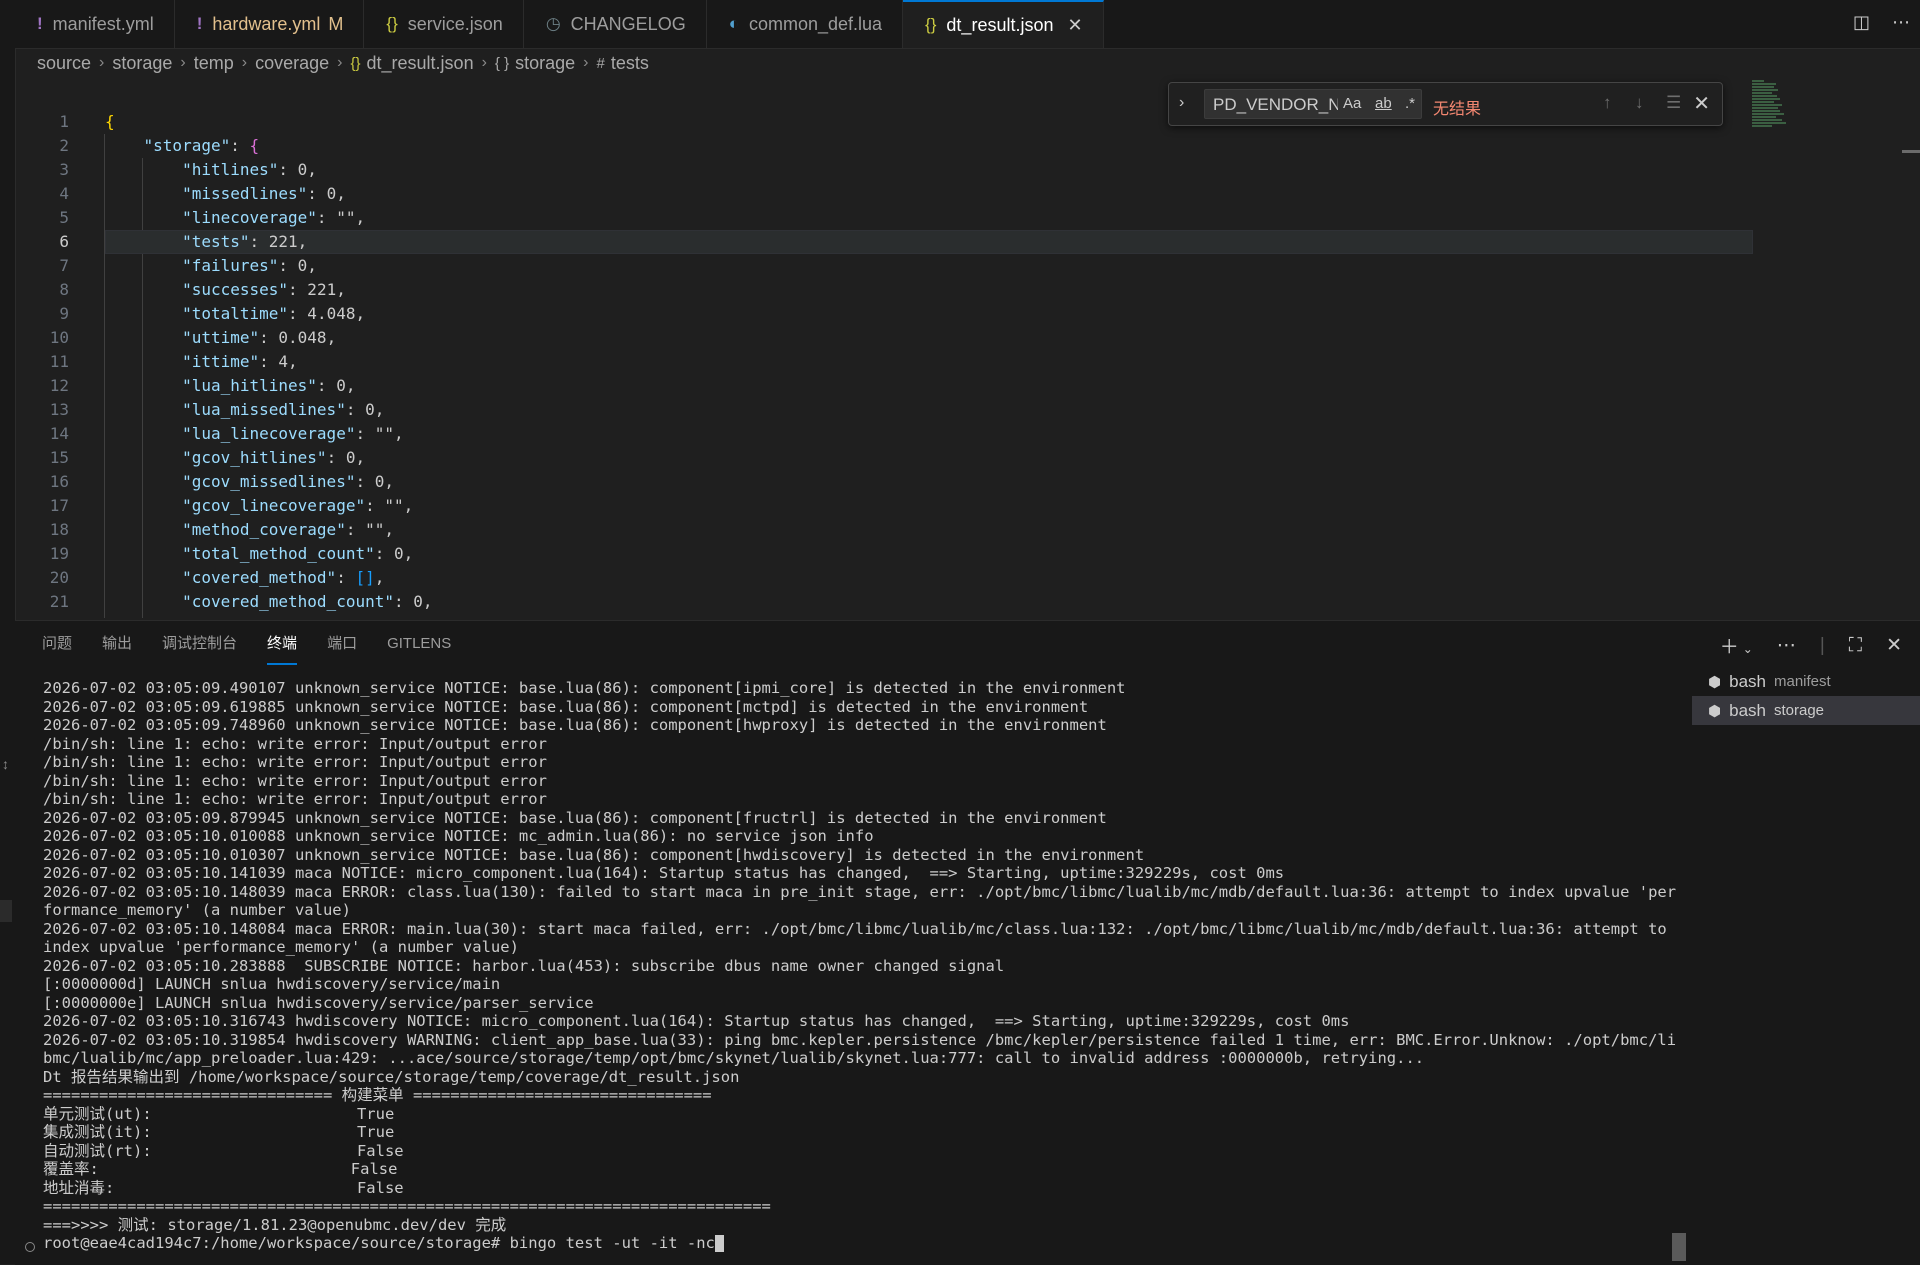 This screenshot has height=1265, width=1920. Describe the element at coordinates (110, 121) in the screenshot. I see `code-text: {` at that location.